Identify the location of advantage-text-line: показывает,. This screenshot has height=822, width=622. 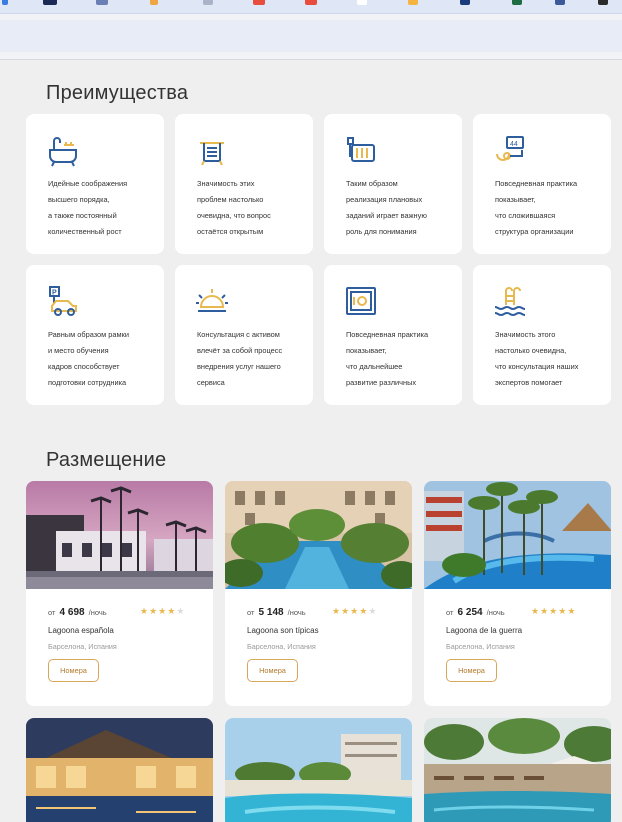
(366, 350).